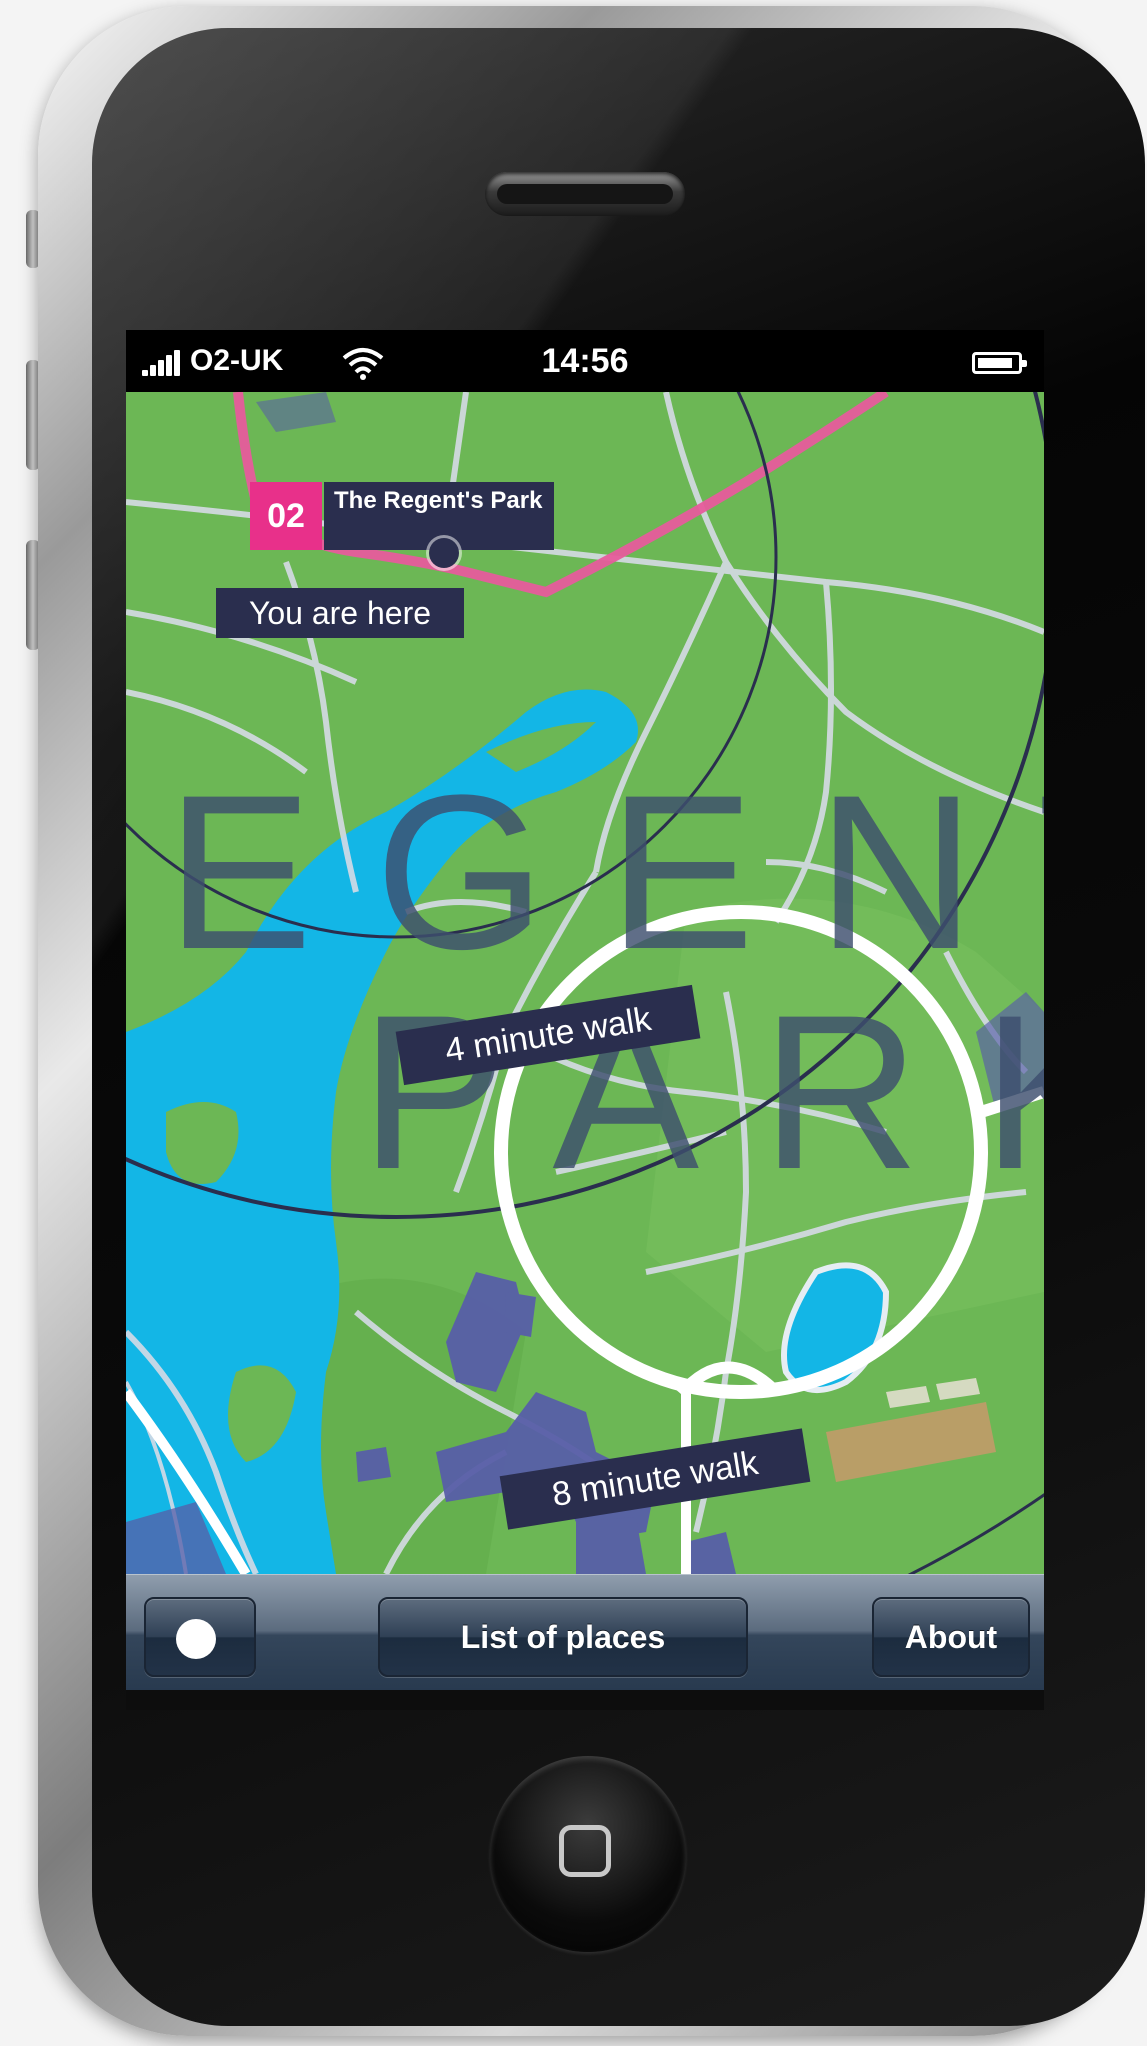  Describe the element at coordinates (585, 194) in the screenshot. I see `earpiece-speaker` at that location.